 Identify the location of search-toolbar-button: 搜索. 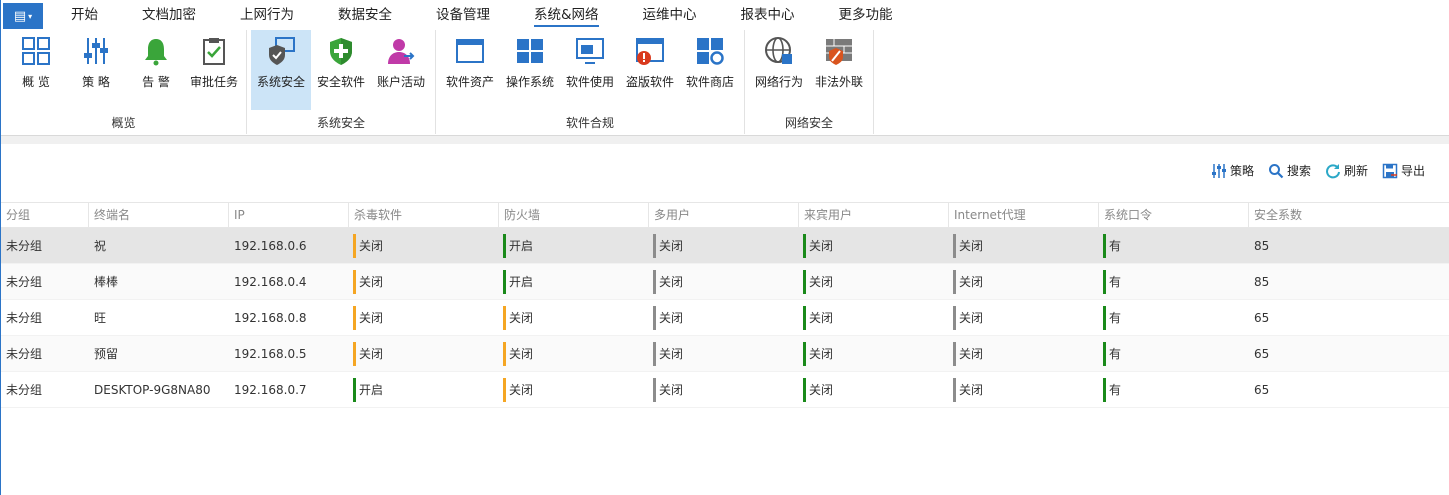
(1289, 170).